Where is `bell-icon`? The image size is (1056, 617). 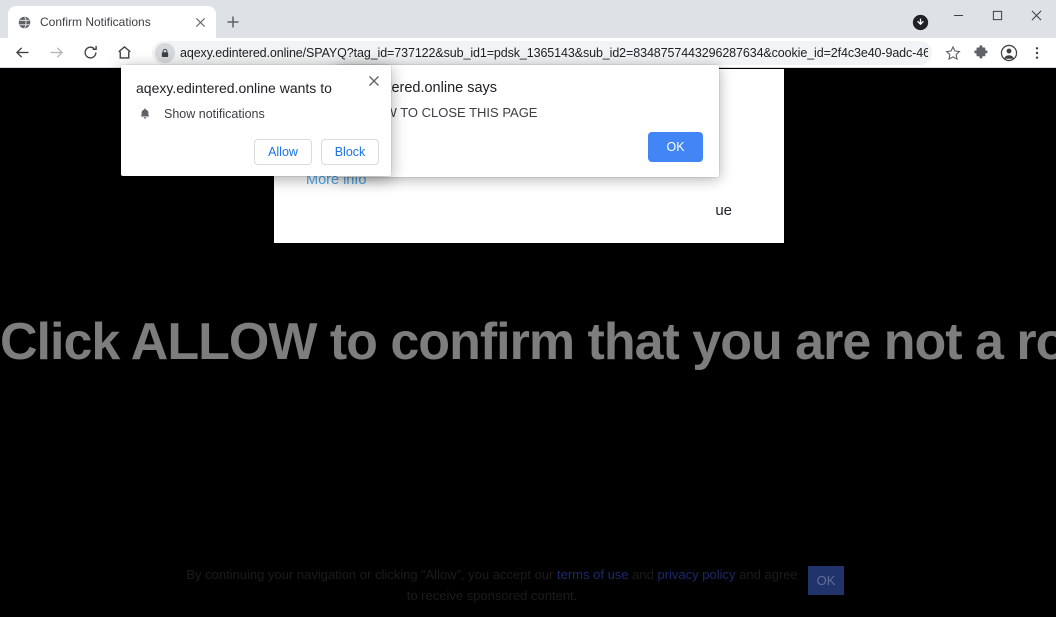
bell-icon is located at coordinates (145, 114).